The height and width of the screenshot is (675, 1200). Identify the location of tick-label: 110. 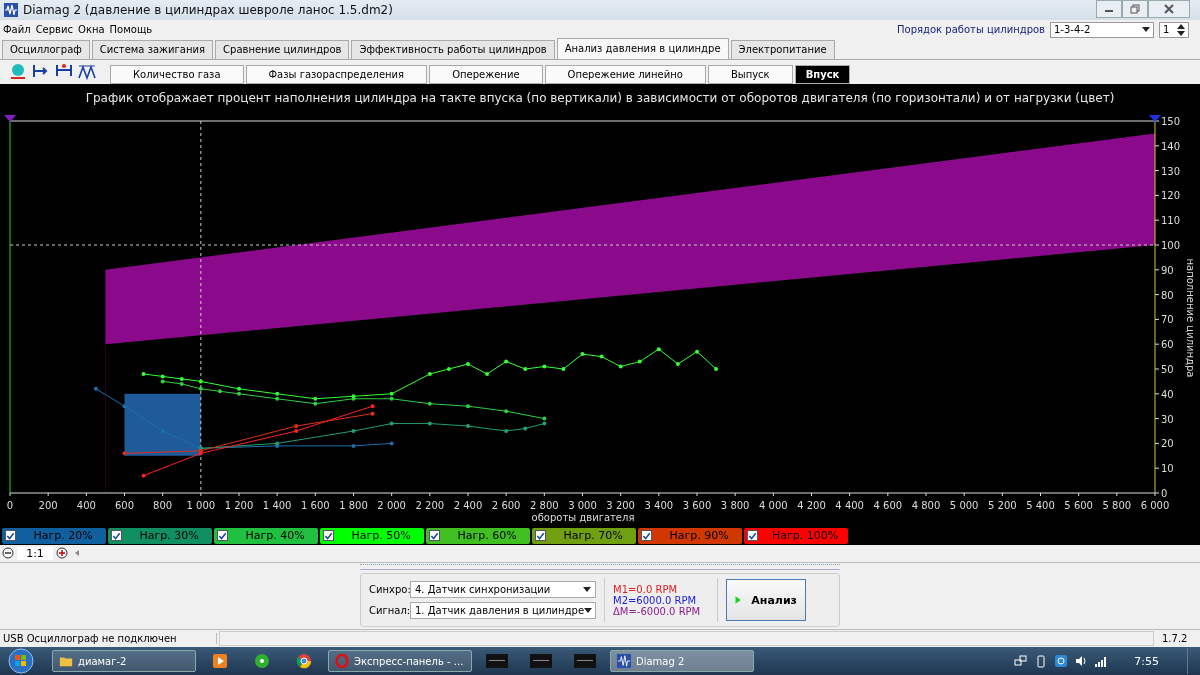
(1171, 220).